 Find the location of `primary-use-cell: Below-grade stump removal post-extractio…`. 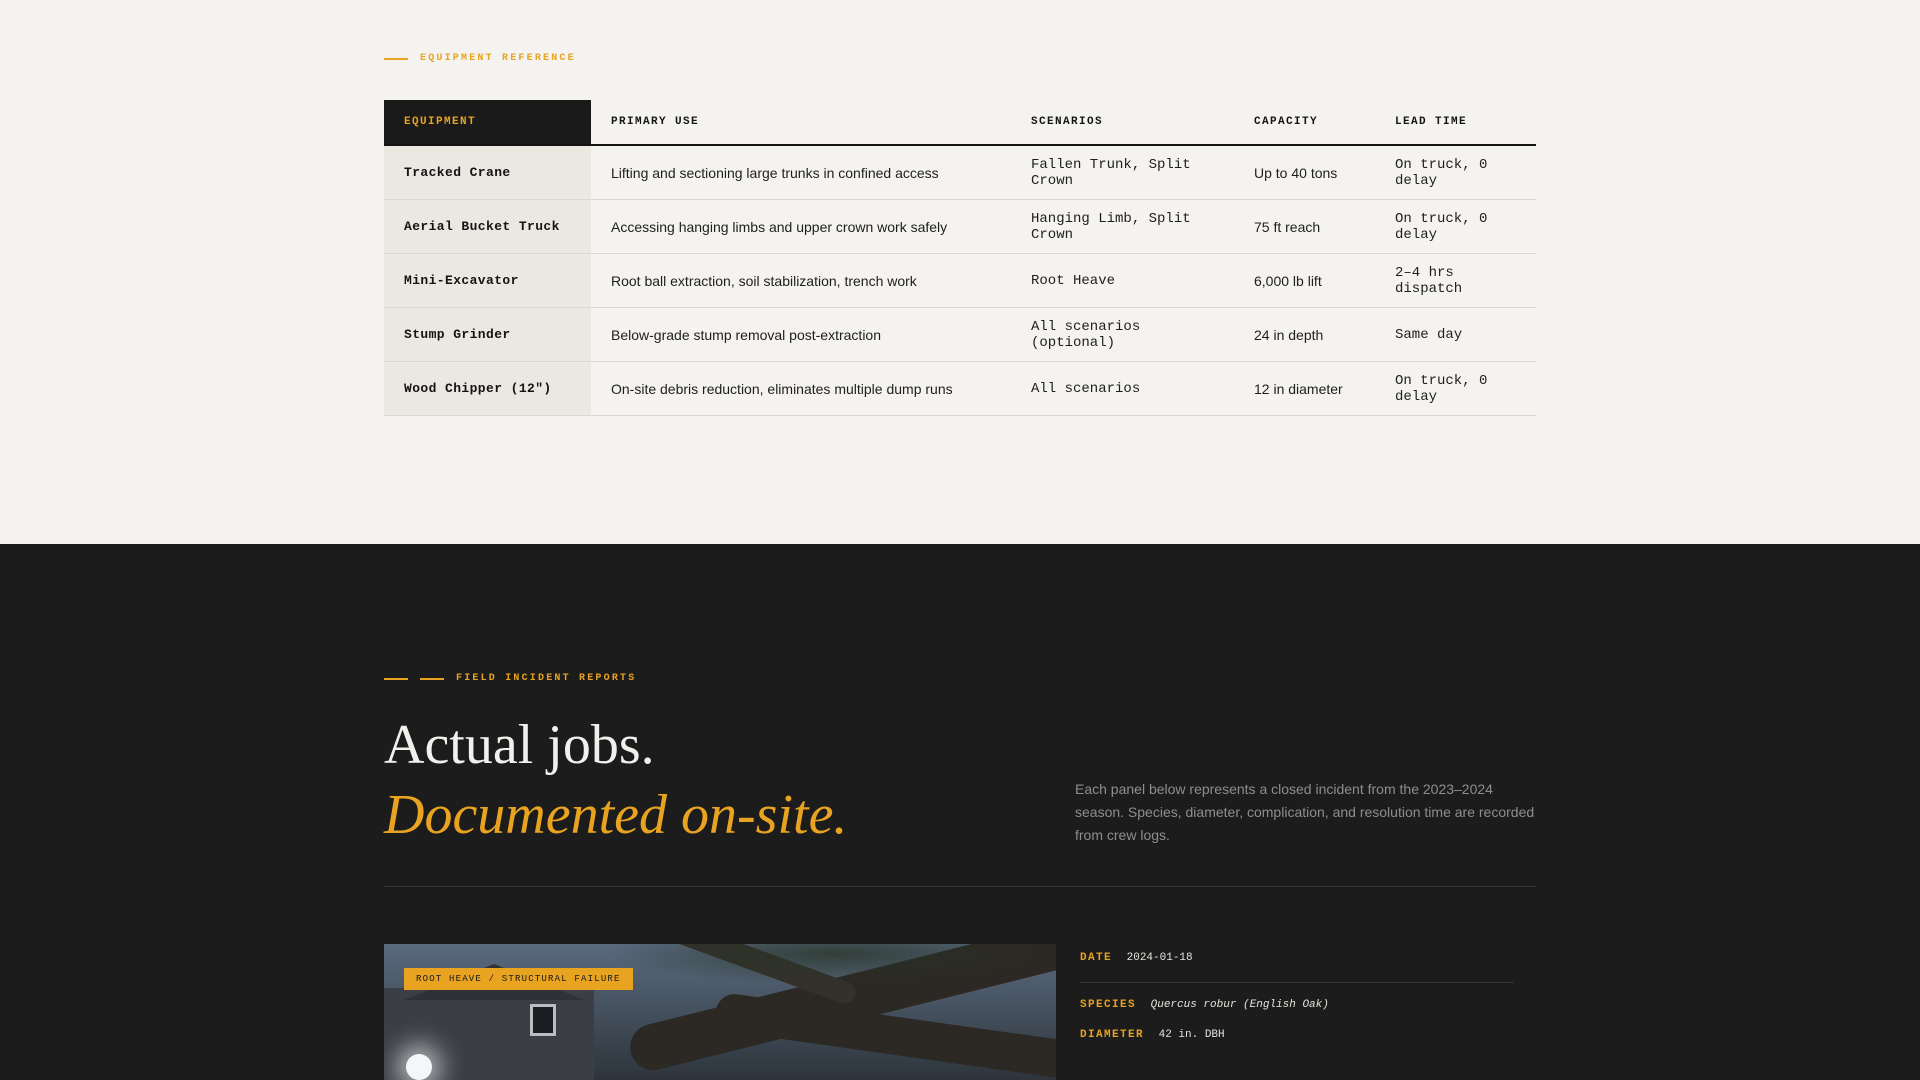

primary-use-cell: Below-grade stump removal post-extractio… is located at coordinates (801, 334).